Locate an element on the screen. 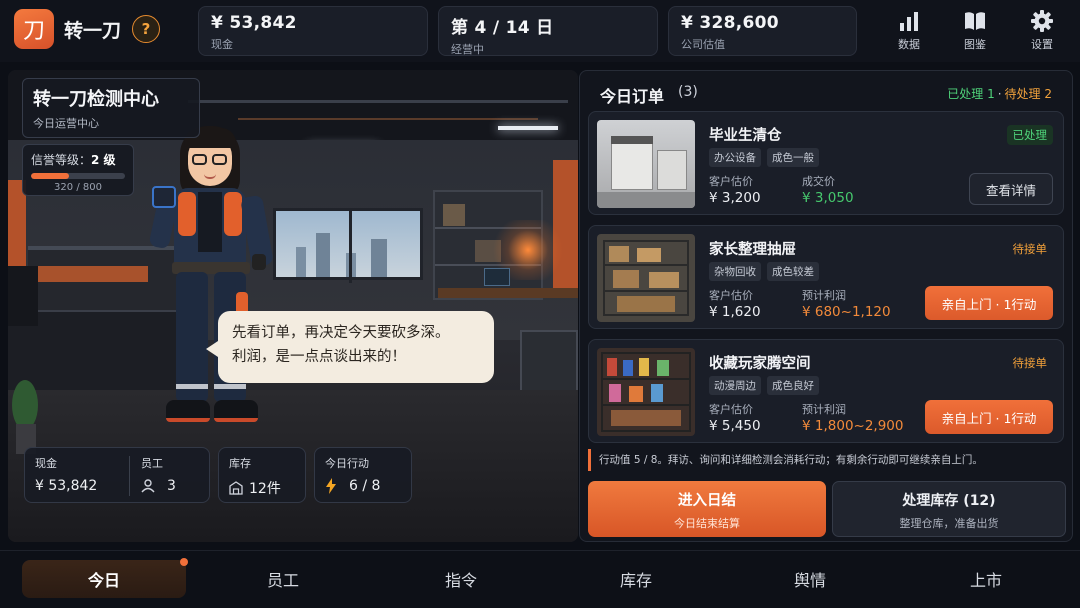 This screenshot has height=608, width=1080. process-inventory-button: 处理库存 (12) 整理仓库，准备出货 is located at coordinates (949, 509).